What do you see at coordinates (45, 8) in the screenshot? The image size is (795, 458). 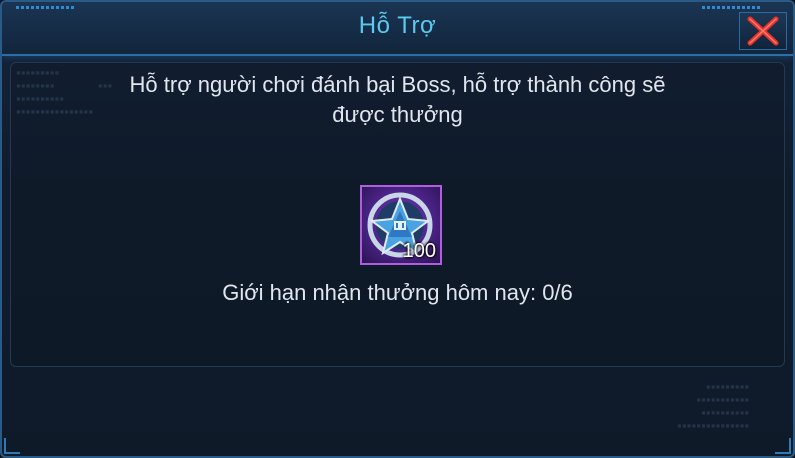 I see `header-decoration-left` at bounding box center [45, 8].